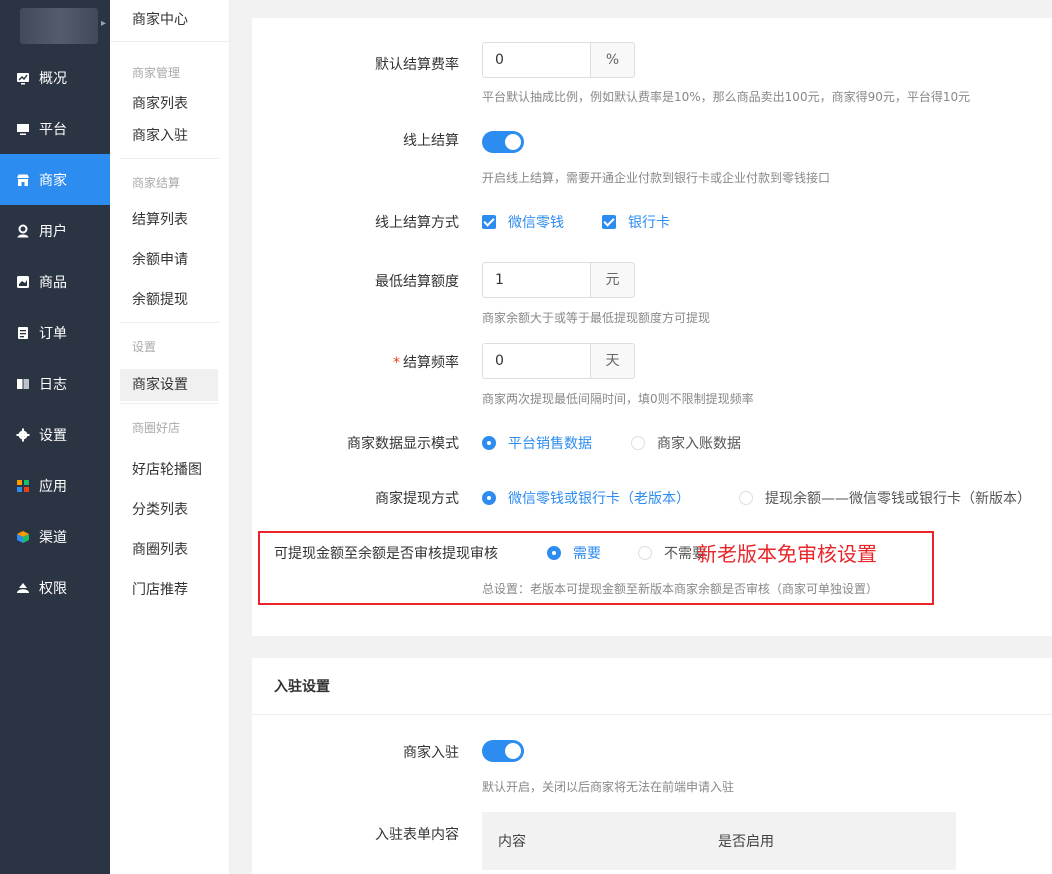  Describe the element at coordinates (169, 21) in the screenshot. I see `submenu-title: 商家中心` at that location.